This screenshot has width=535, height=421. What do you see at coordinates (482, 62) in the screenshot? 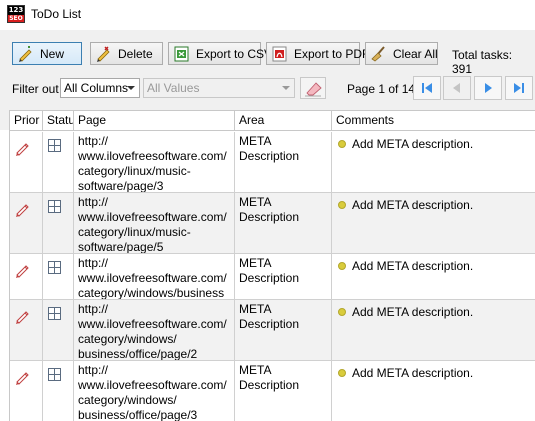
I see `total-tasks-count: Total tasks: 391` at bounding box center [482, 62].